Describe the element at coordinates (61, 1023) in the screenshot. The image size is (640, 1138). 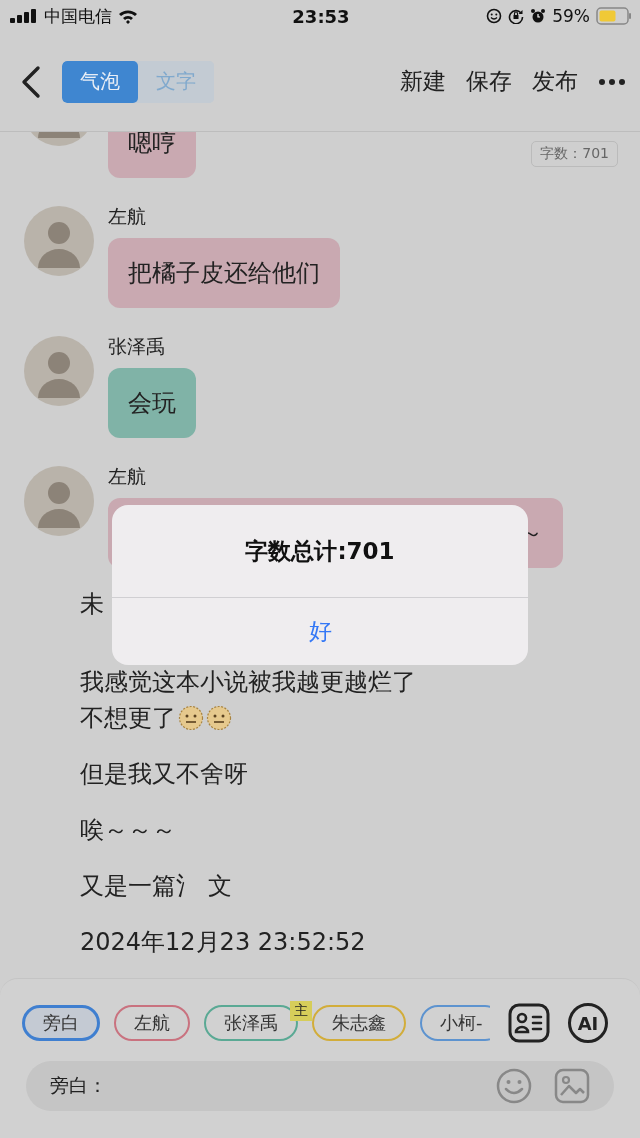
I see `role-chip: 旁白` at that location.